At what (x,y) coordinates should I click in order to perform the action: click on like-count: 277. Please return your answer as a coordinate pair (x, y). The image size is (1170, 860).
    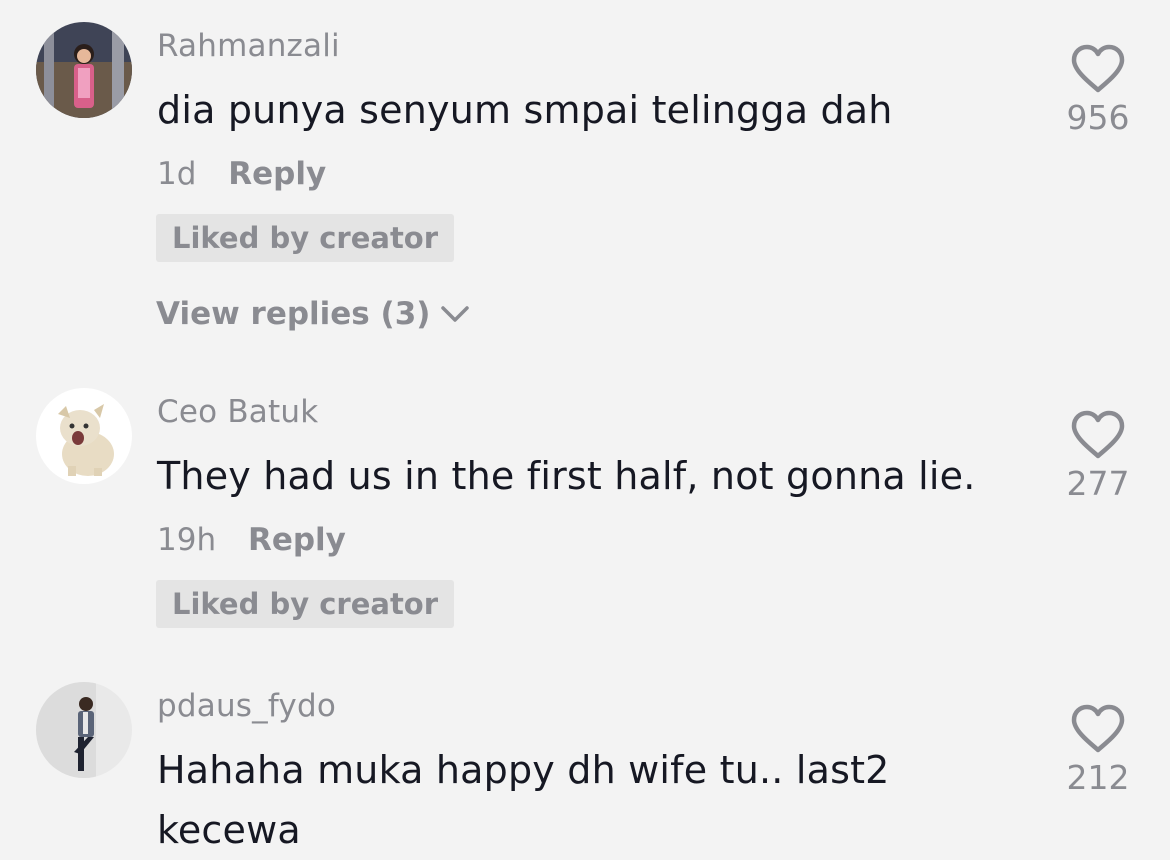
    Looking at the image, I should click on (1098, 483).